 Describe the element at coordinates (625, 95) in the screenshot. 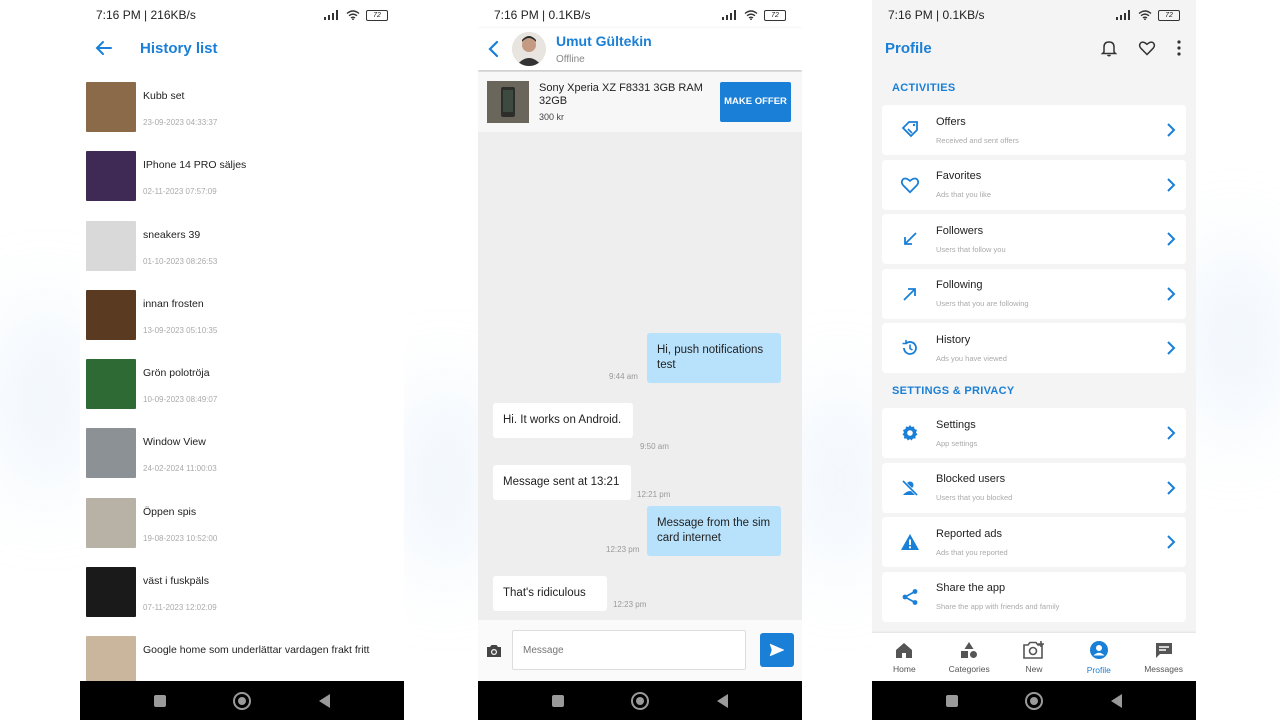

I see `listing-title: Sony Xperia XZ F8331 3GB RAM 32GB` at that location.